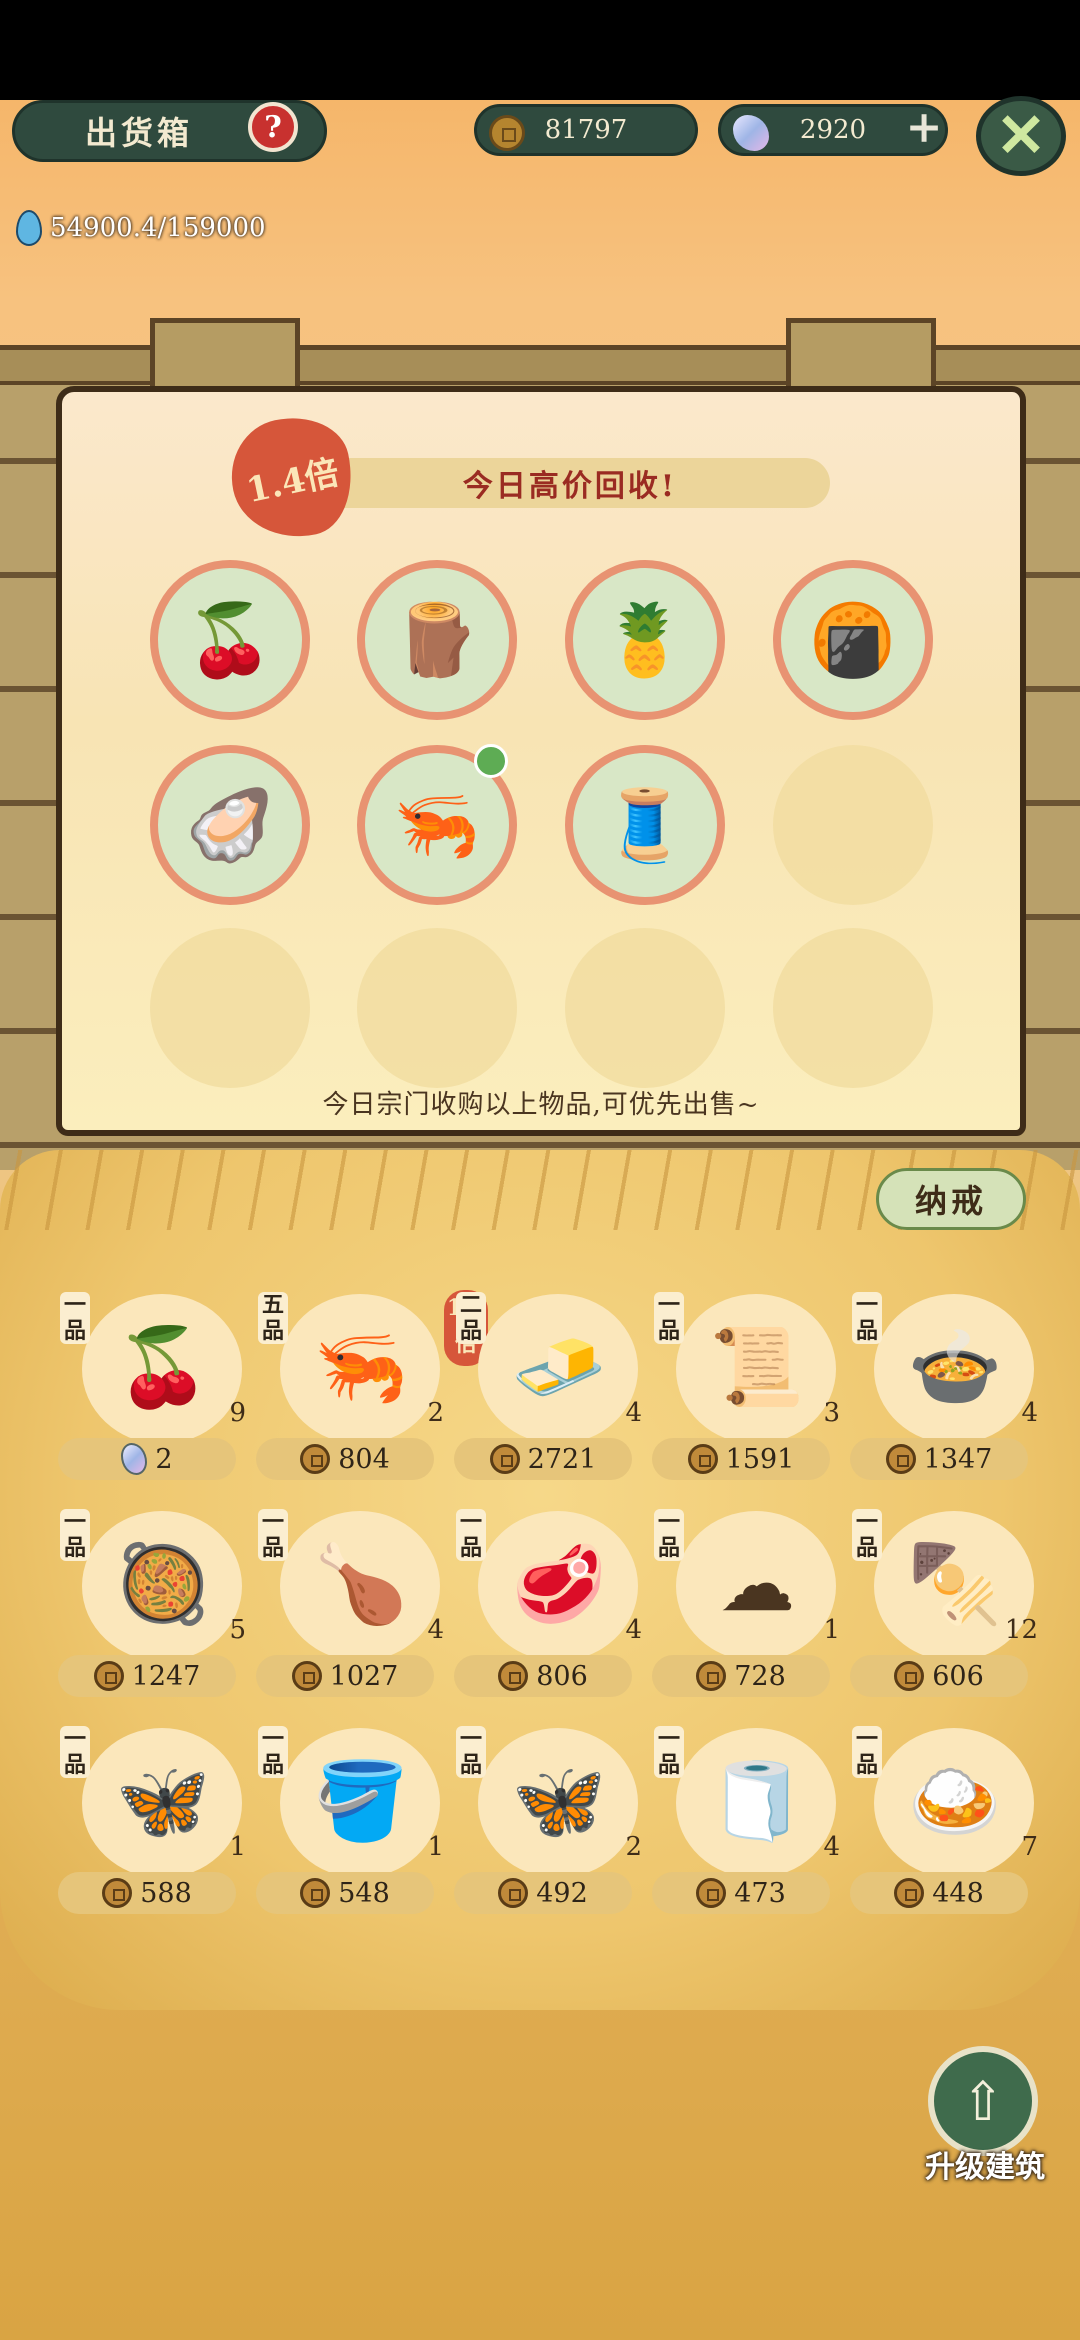 The width and height of the screenshot is (1080, 2340). I want to click on pineapple-icon: 🍍, so click(645, 639).